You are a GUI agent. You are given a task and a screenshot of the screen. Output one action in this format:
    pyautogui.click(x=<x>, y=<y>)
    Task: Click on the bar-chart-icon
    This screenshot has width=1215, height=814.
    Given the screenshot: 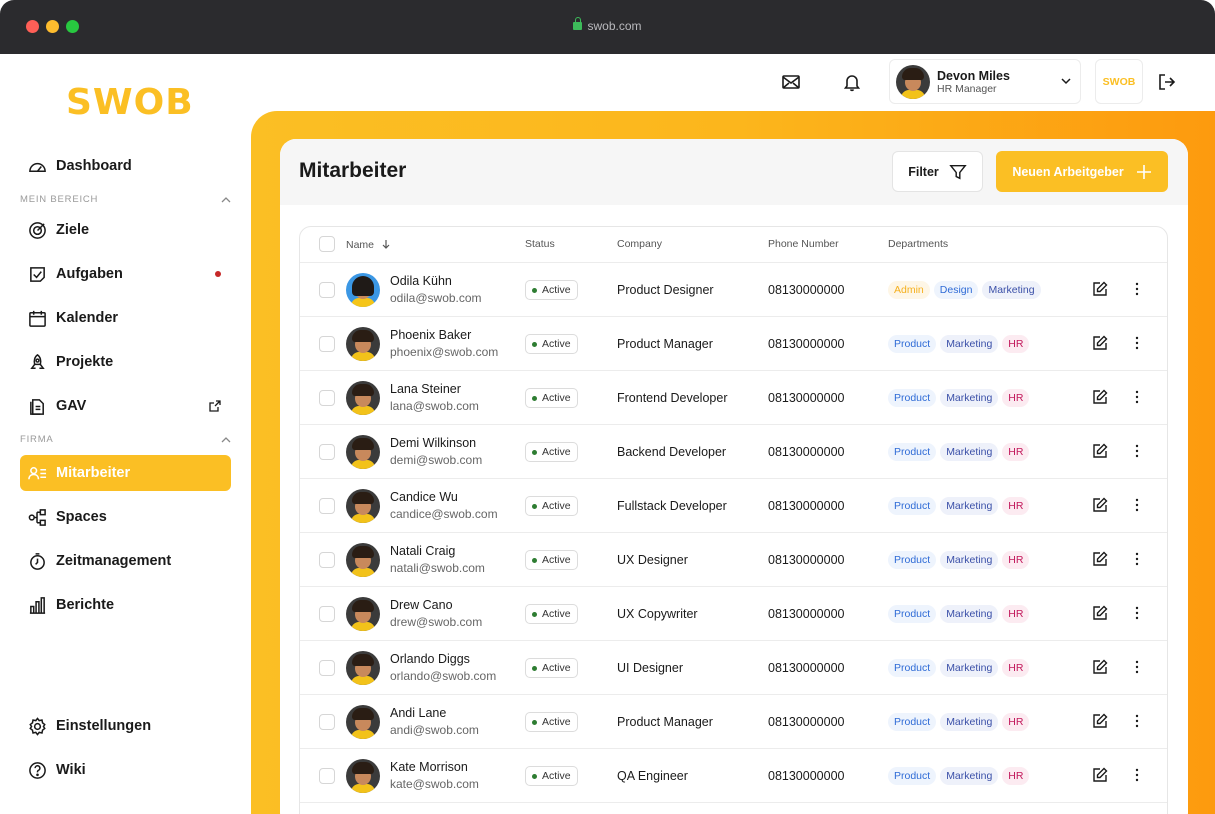 What is the action you would take?
    pyautogui.click(x=37, y=605)
    